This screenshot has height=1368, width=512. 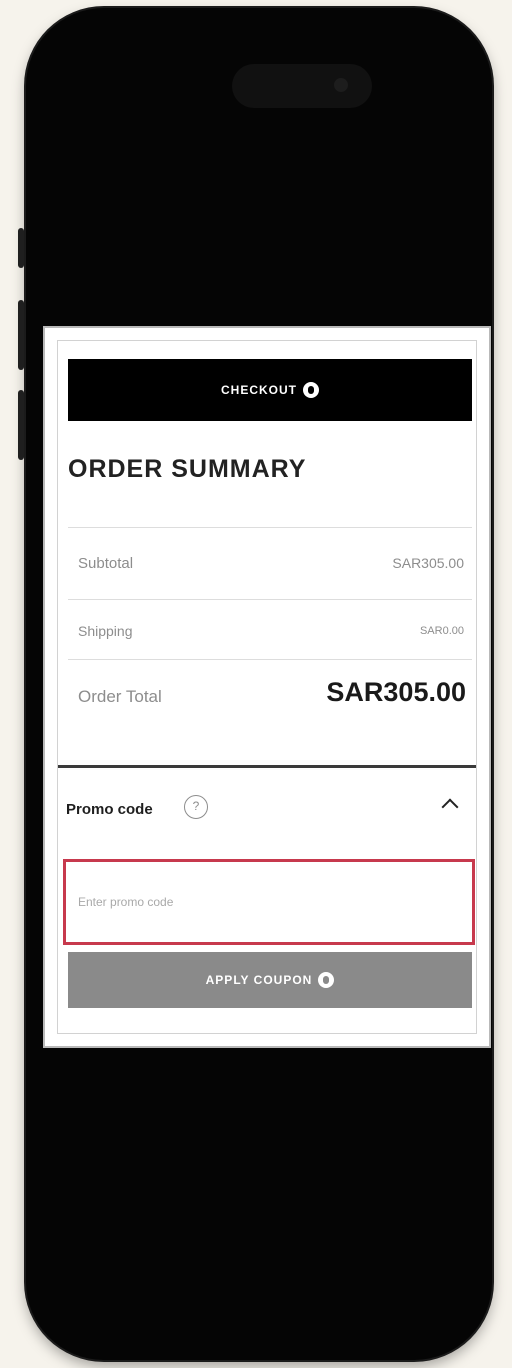 I want to click on section-divider, so click(x=267, y=766).